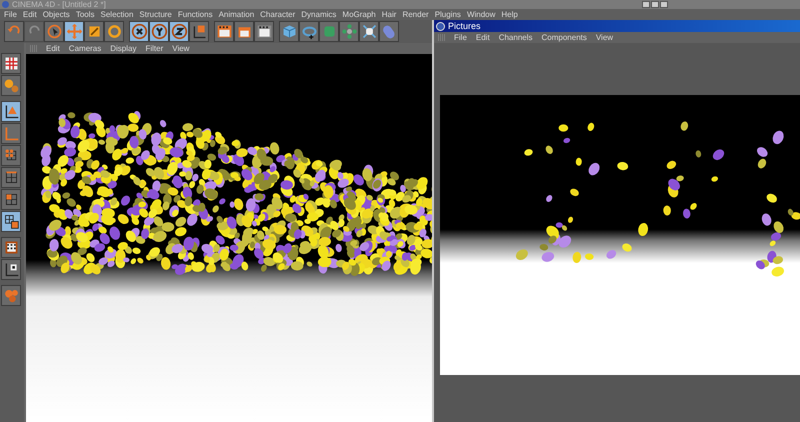 Image resolution: width=800 pixels, height=422 pixels. What do you see at coordinates (114, 31) in the screenshot?
I see `rotate-icon` at bounding box center [114, 31].